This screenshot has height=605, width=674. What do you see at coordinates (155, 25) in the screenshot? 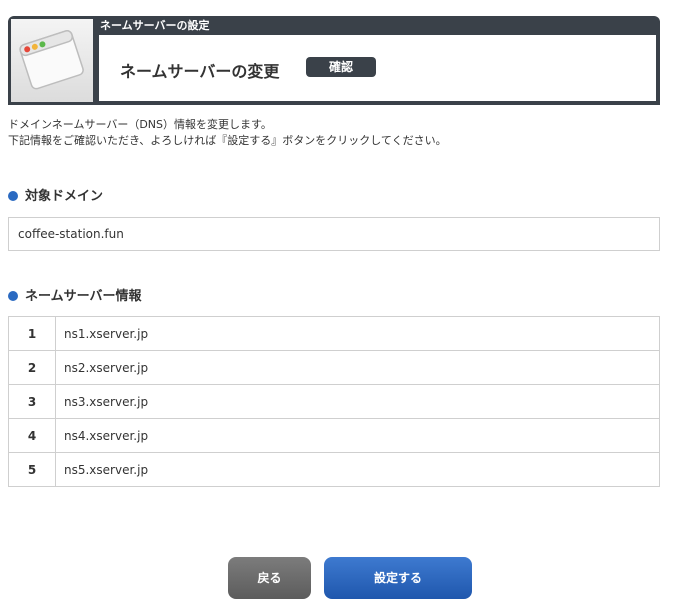
I see `panel-caption: ネームサーバーの設定` at bounding box center [155, 25].